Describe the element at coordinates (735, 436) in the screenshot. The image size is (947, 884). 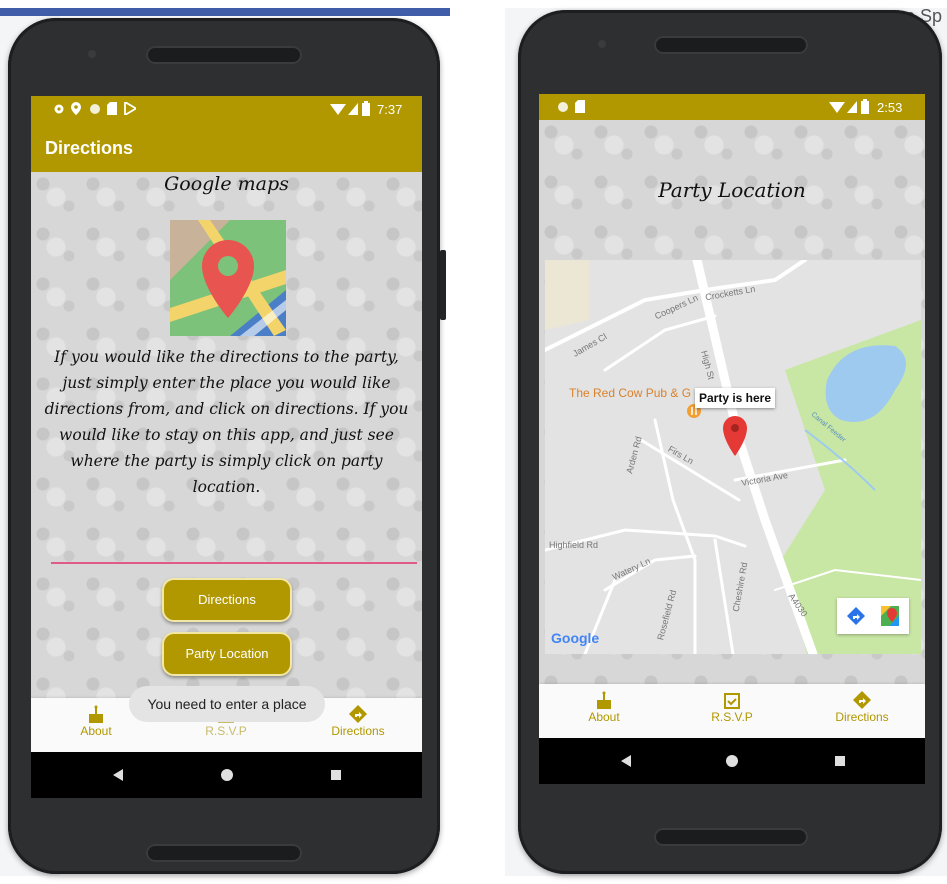
I see `map-pin-icon` at that location.